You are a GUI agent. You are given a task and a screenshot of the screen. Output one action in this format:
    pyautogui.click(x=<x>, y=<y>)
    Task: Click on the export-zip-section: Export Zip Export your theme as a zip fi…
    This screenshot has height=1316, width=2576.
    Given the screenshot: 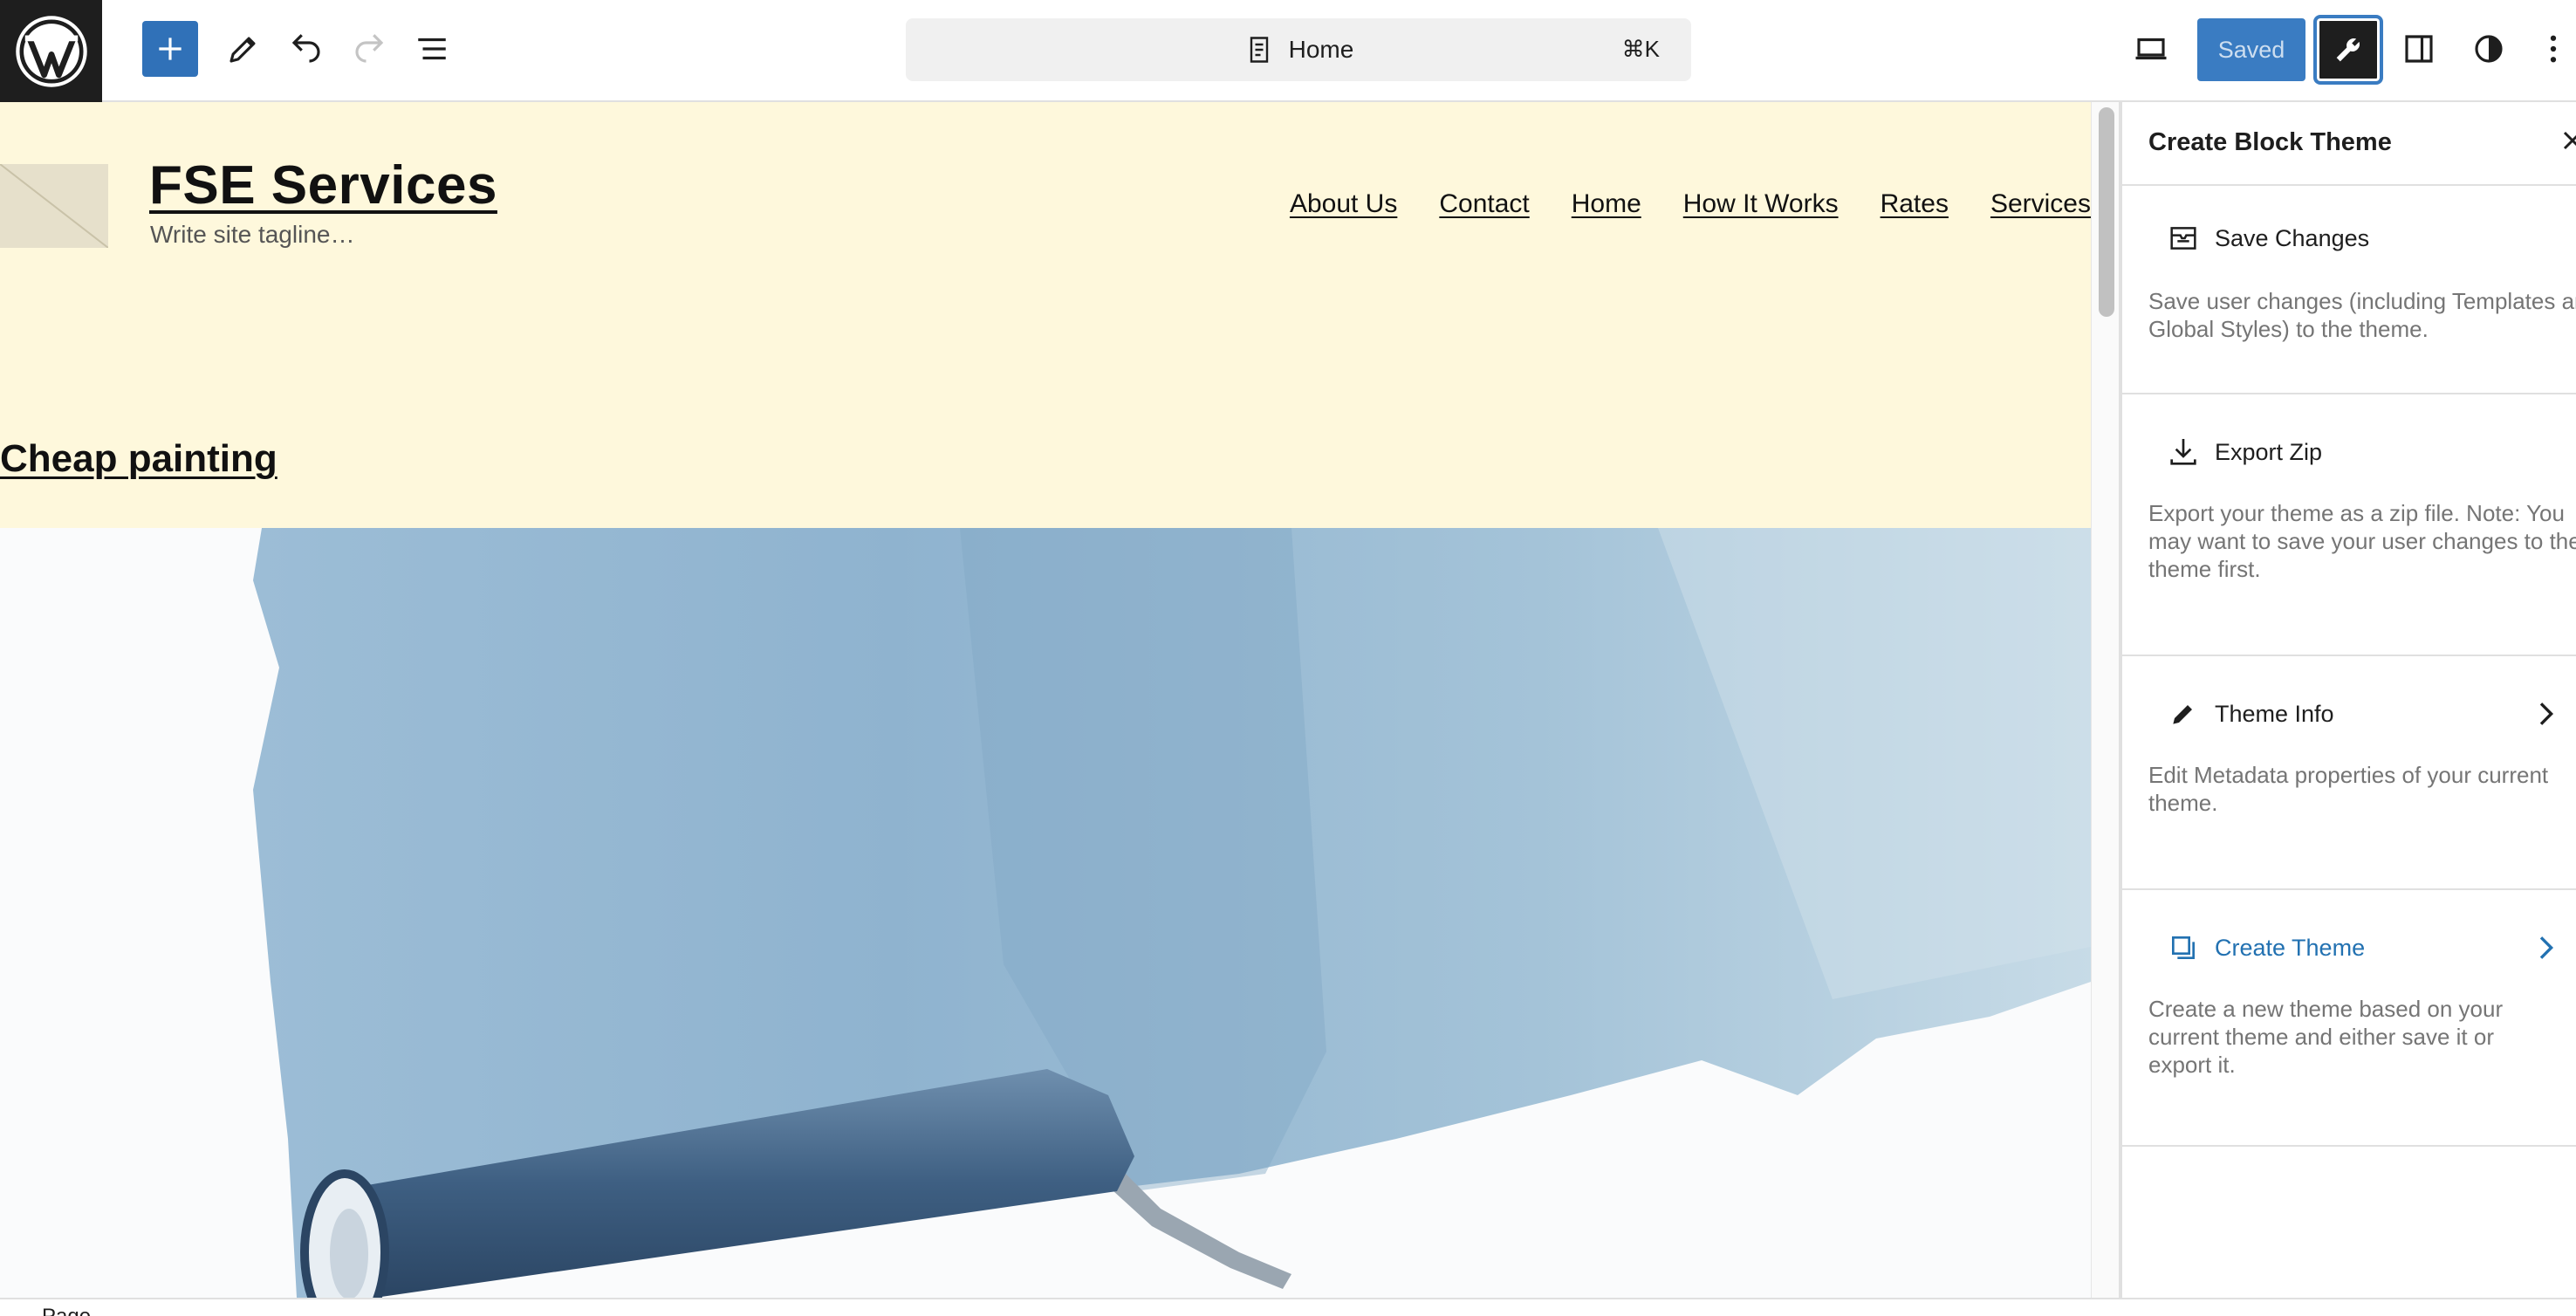 What is the action you would take?
    pyautogui.click(x=2349, y=525)
    